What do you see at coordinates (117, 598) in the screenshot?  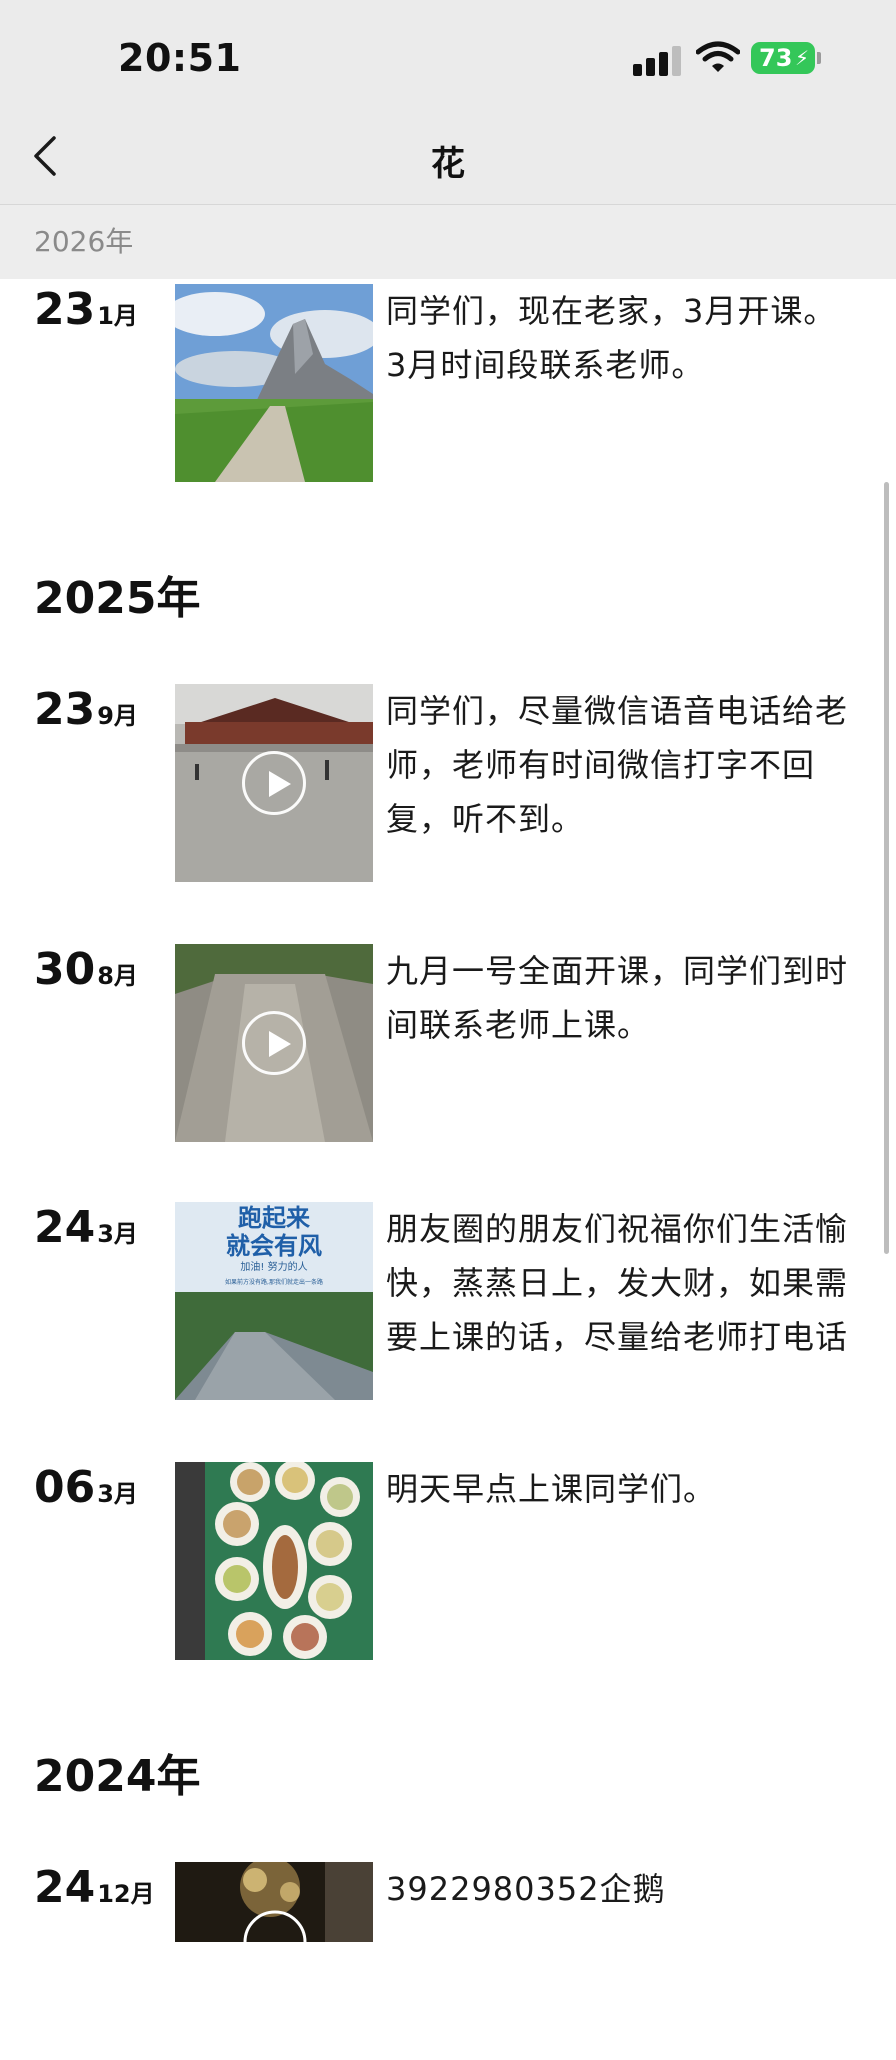 I see `year-heading: 2025年` at bounding box center [117, 598].